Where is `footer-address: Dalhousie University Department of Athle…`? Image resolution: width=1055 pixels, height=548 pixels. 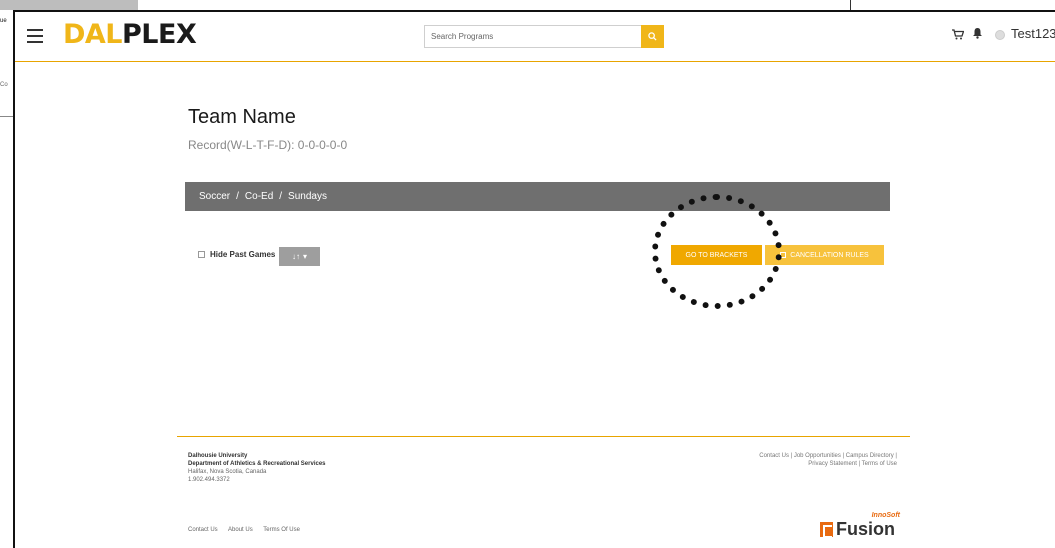
footer-address: Dalhousie University Department of Athle… is located at coordinates (257, 468).